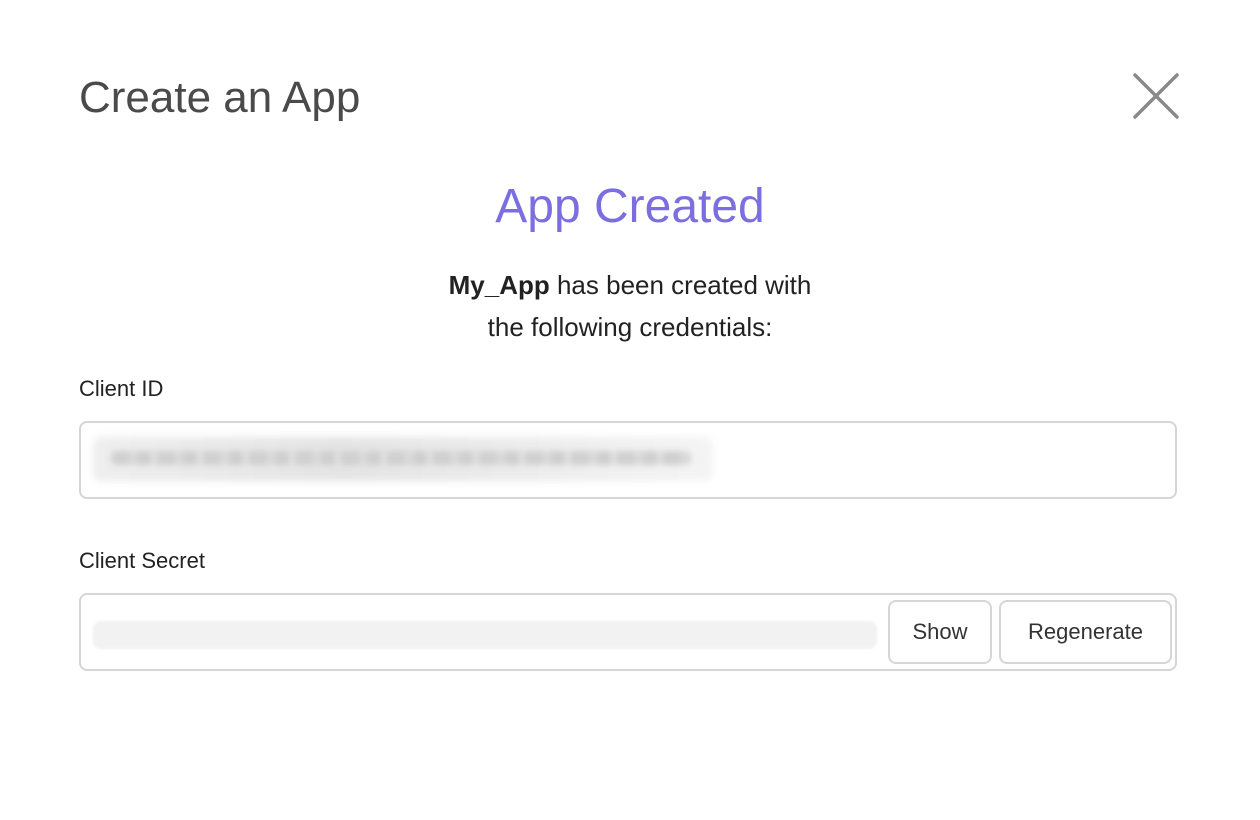 The height and width of the screenshot is (820, 1260). What do you see at coordinates (401, 458) in the screenshot?
I see `client-id-redacted-text` at bounding box center [401, 458].